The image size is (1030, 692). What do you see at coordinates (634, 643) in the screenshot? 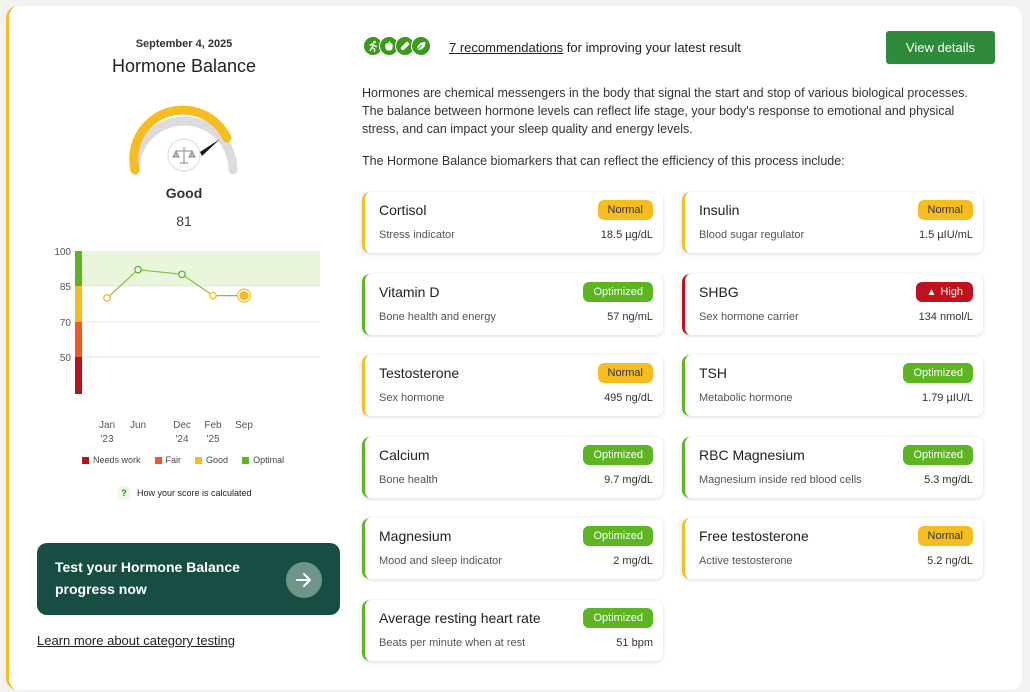
I see `biomarker-value: 51 bpm` at bounding box center [634, 643].